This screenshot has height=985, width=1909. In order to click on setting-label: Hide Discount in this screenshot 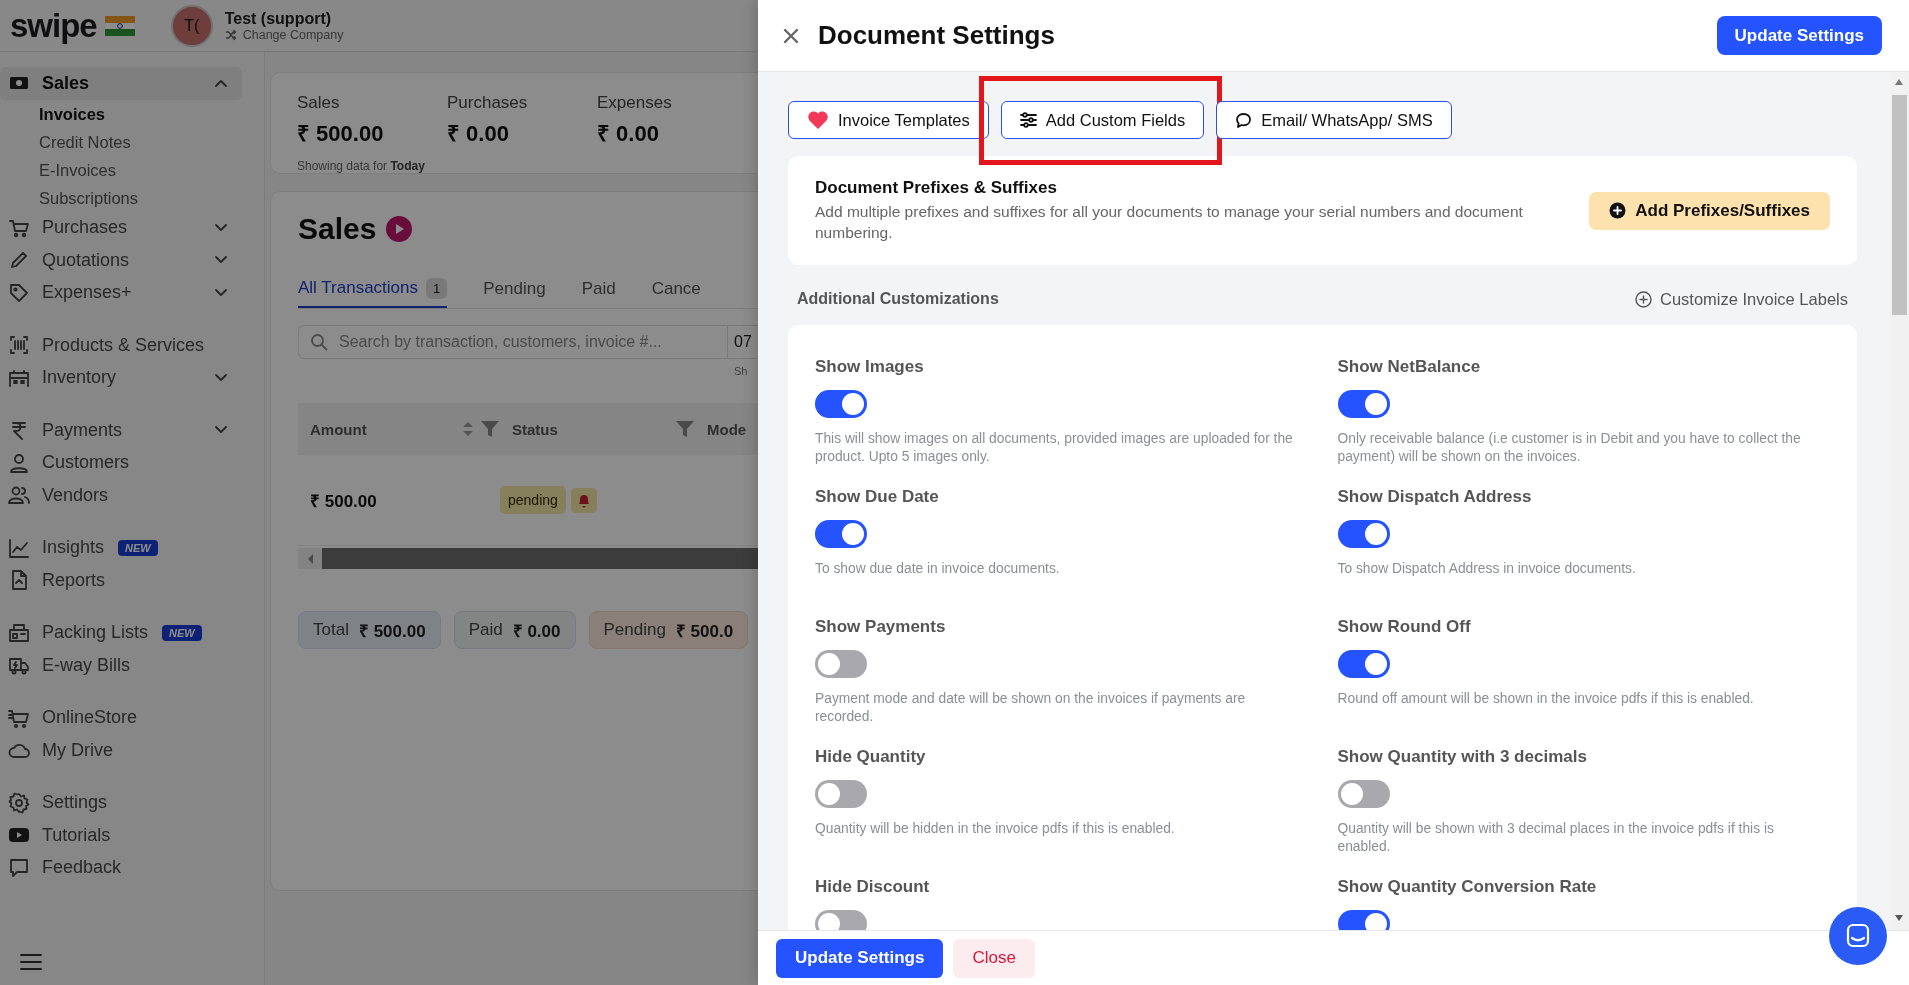, I will do `click(872, 887)`.